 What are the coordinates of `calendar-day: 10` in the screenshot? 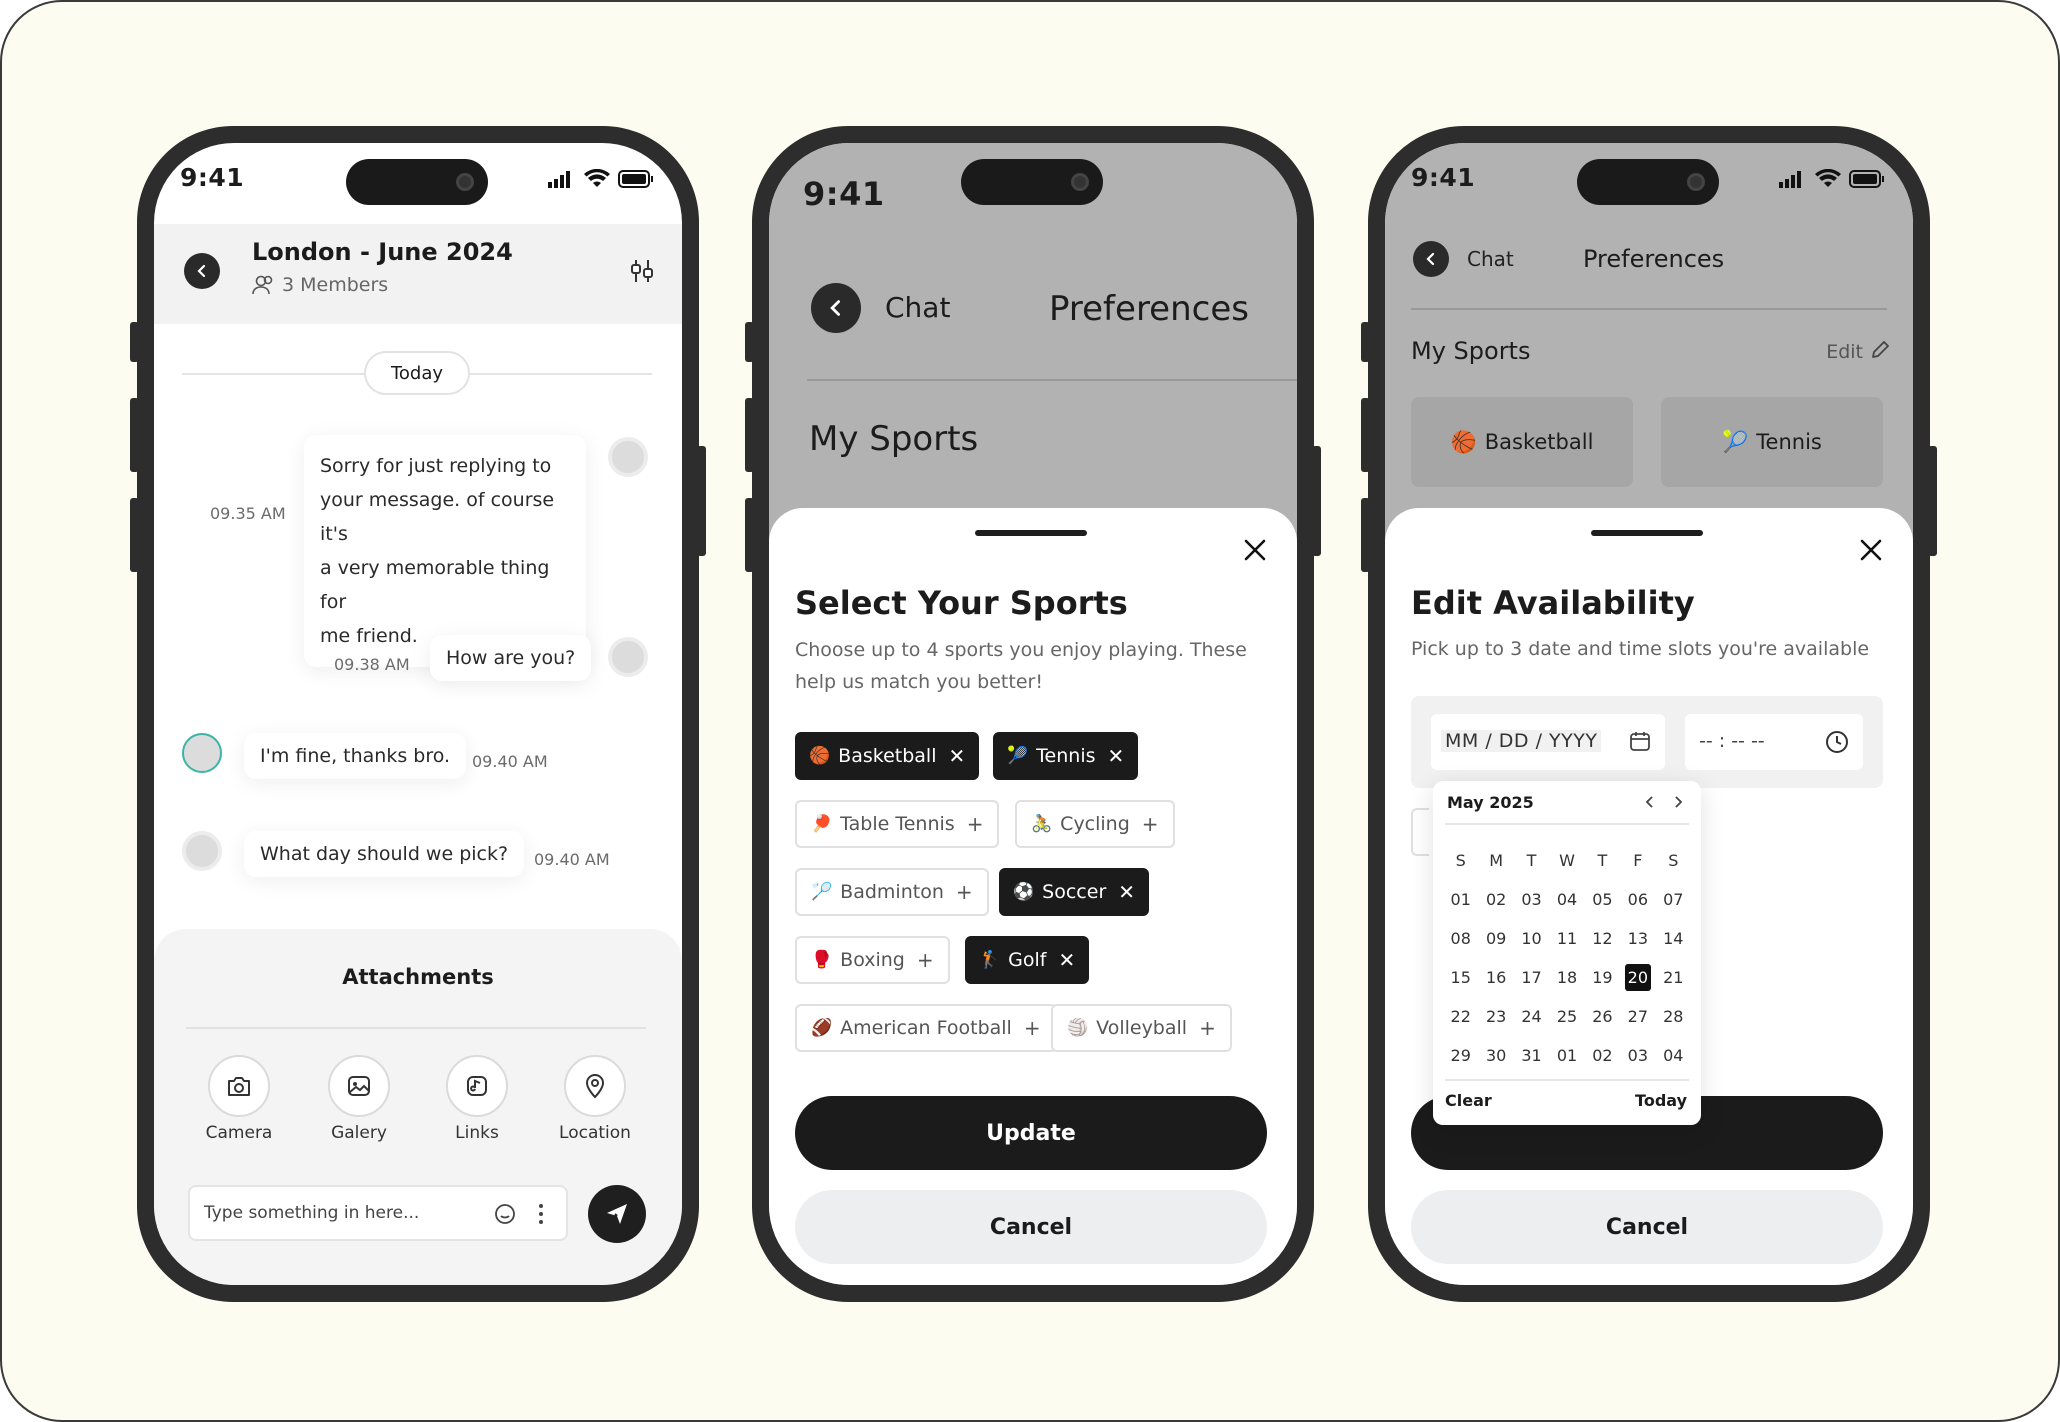 It's located at (1531, 938).